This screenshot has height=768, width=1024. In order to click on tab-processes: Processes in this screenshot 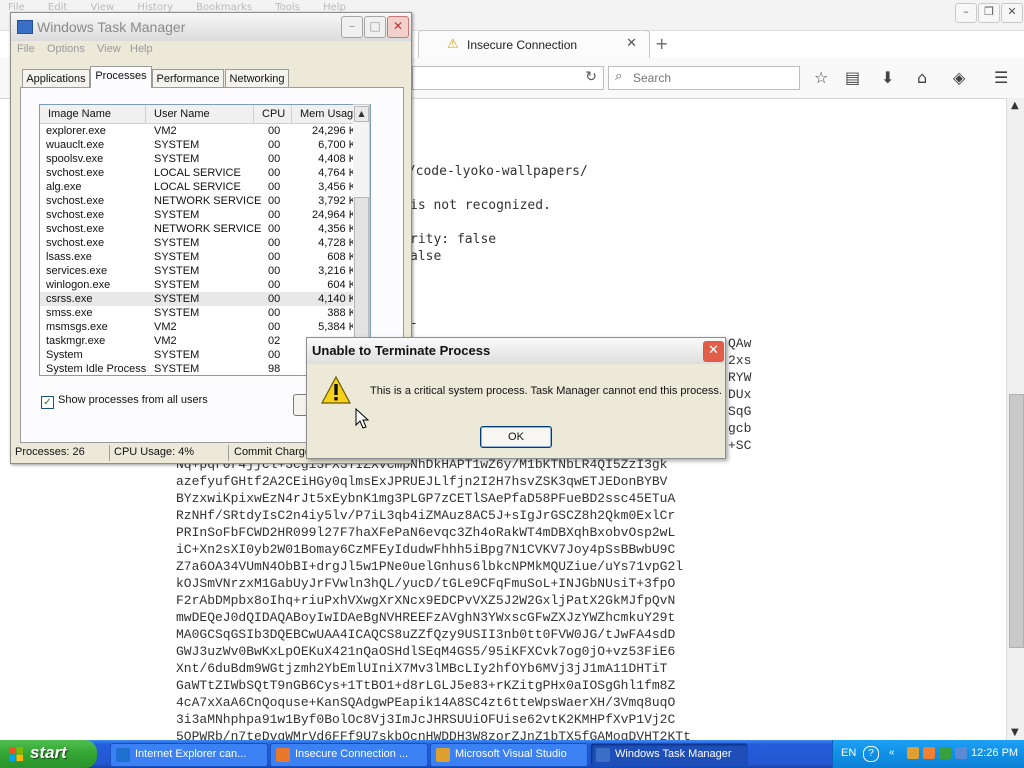, I will do `click(121, 77)`.